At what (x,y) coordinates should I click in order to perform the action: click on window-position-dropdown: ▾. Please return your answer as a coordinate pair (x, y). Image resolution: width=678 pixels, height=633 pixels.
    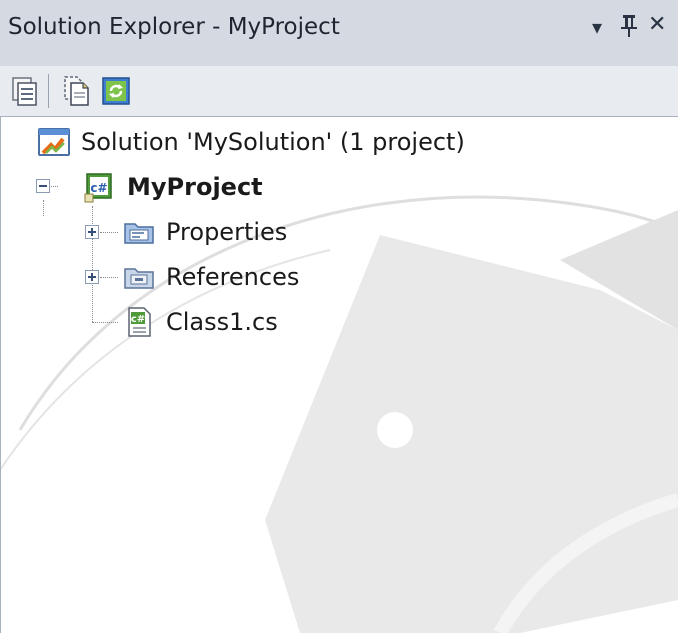
    Looking at the image, I should click on (597, 27).